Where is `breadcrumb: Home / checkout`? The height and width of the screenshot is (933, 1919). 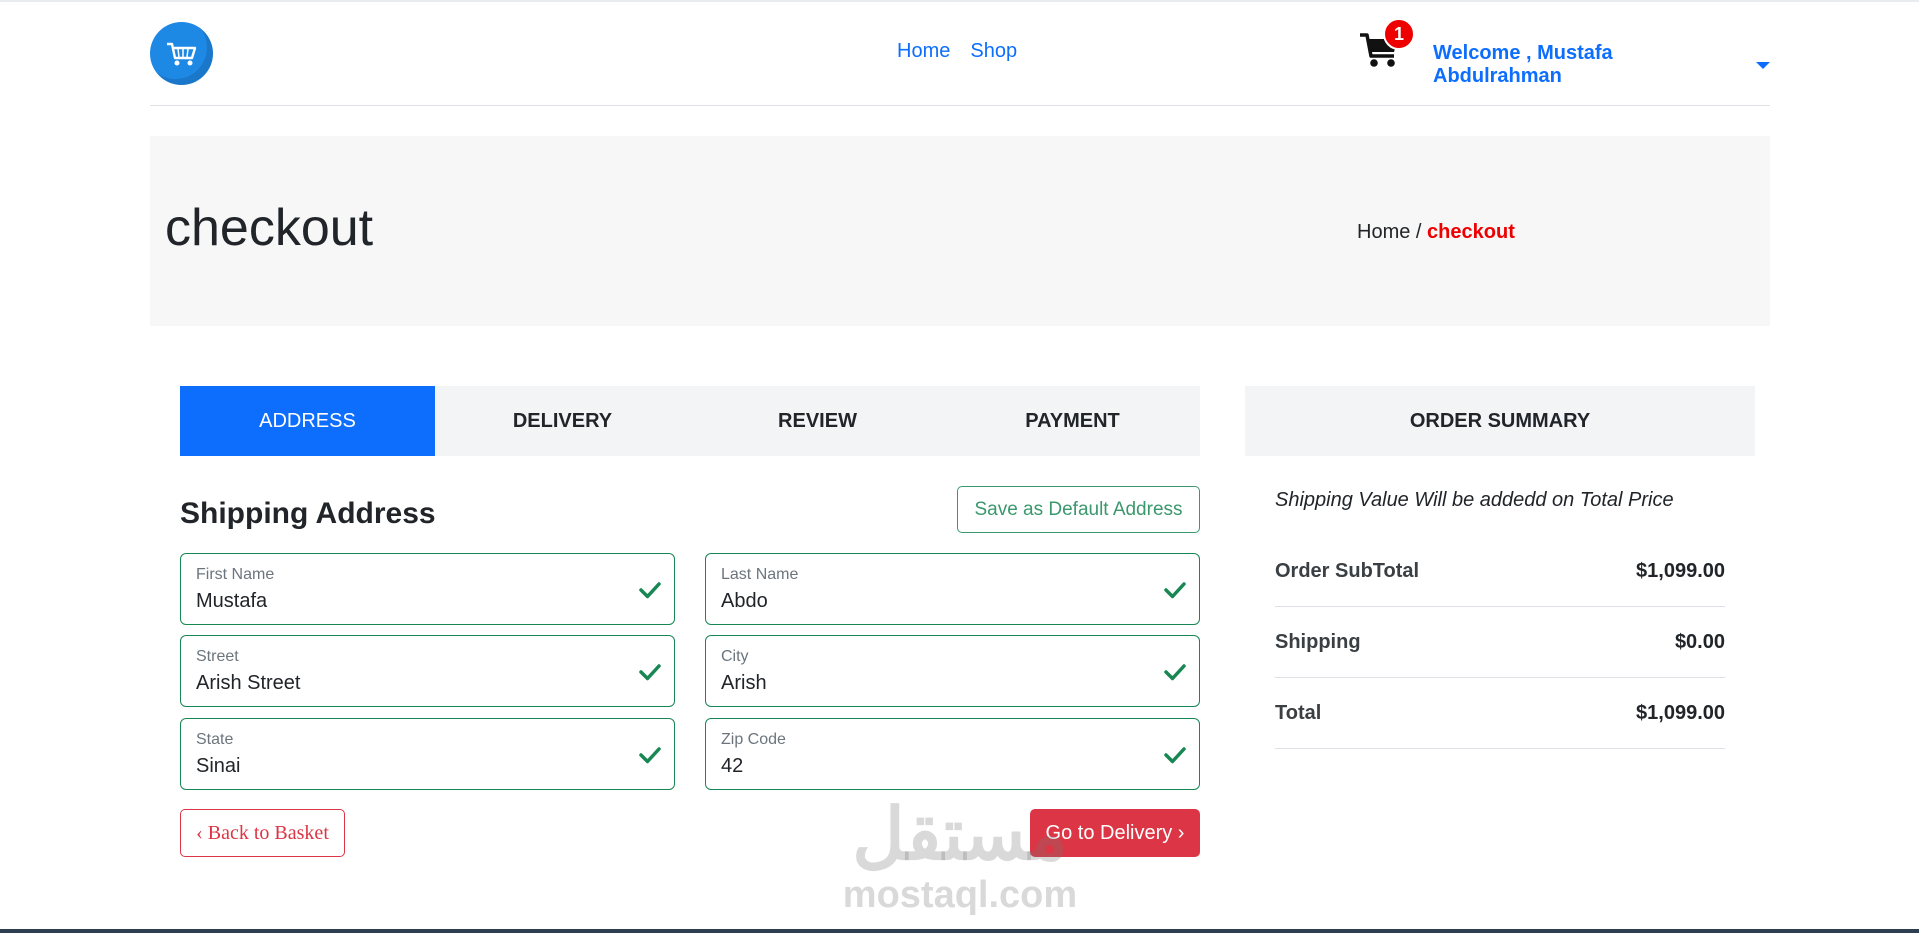 breadcrumb: Home / checkout is located at coordinates (1436, 232).